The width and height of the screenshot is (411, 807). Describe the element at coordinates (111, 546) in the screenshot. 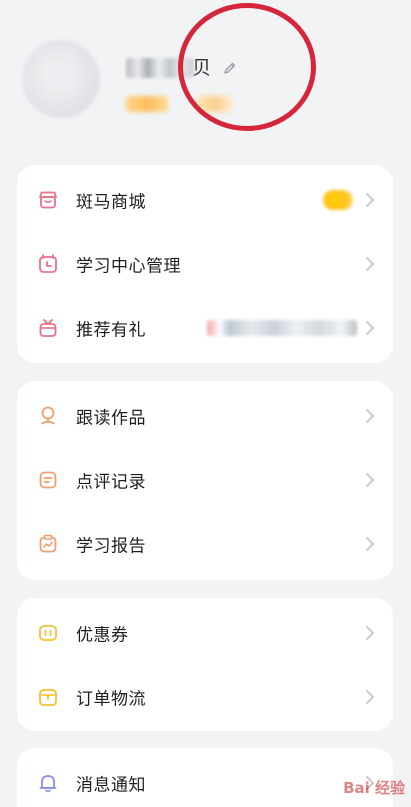

I see `menu-item-label: 学习报告` at that location.